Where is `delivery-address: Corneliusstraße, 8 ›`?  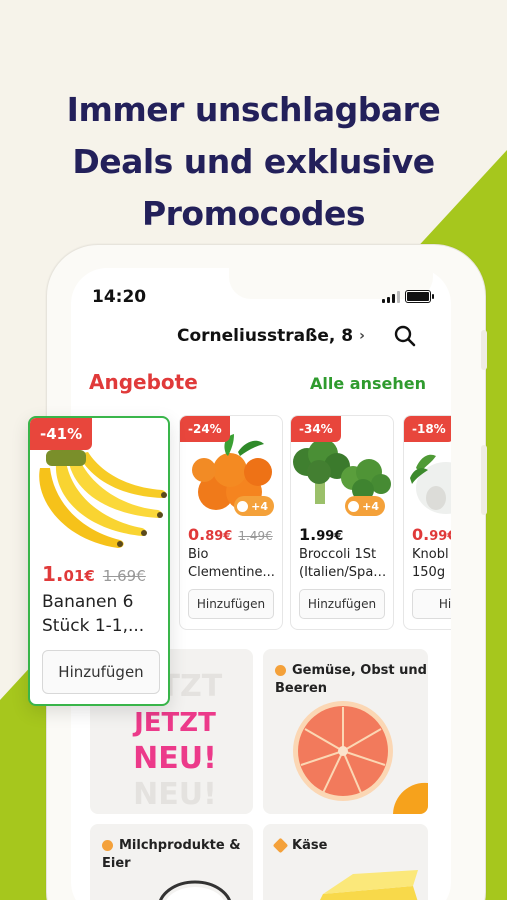 delivery-address: Corneliusstraße, 8 › is located at coordinates (271, 336).